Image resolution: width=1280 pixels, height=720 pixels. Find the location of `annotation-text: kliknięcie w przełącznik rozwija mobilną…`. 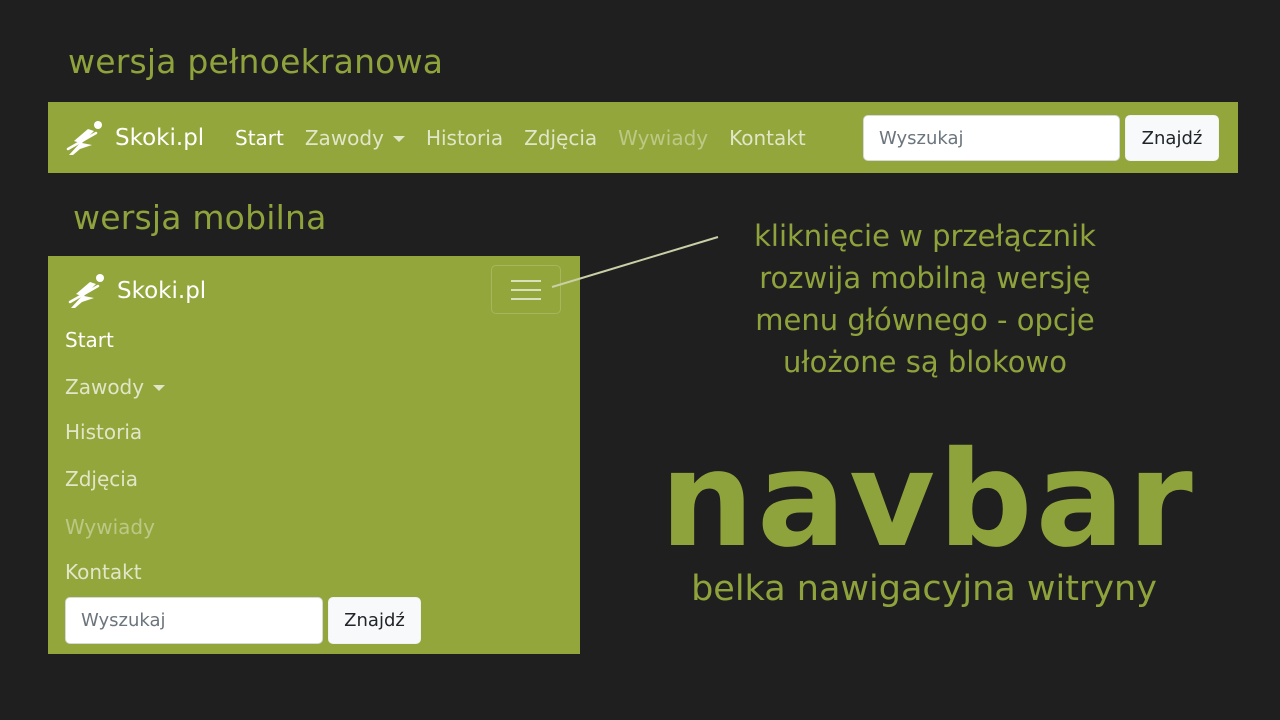

annotation-text: kliknięcie w przełącznik rozwija mobilną… is located at coordinates (925, 299).